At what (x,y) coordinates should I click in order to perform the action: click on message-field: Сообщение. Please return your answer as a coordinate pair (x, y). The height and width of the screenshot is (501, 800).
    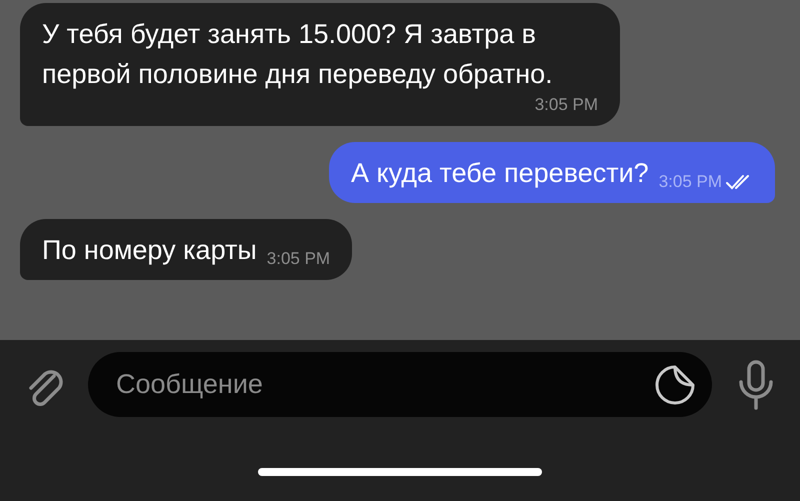
    Looking at the image, I should click on (400, 384).